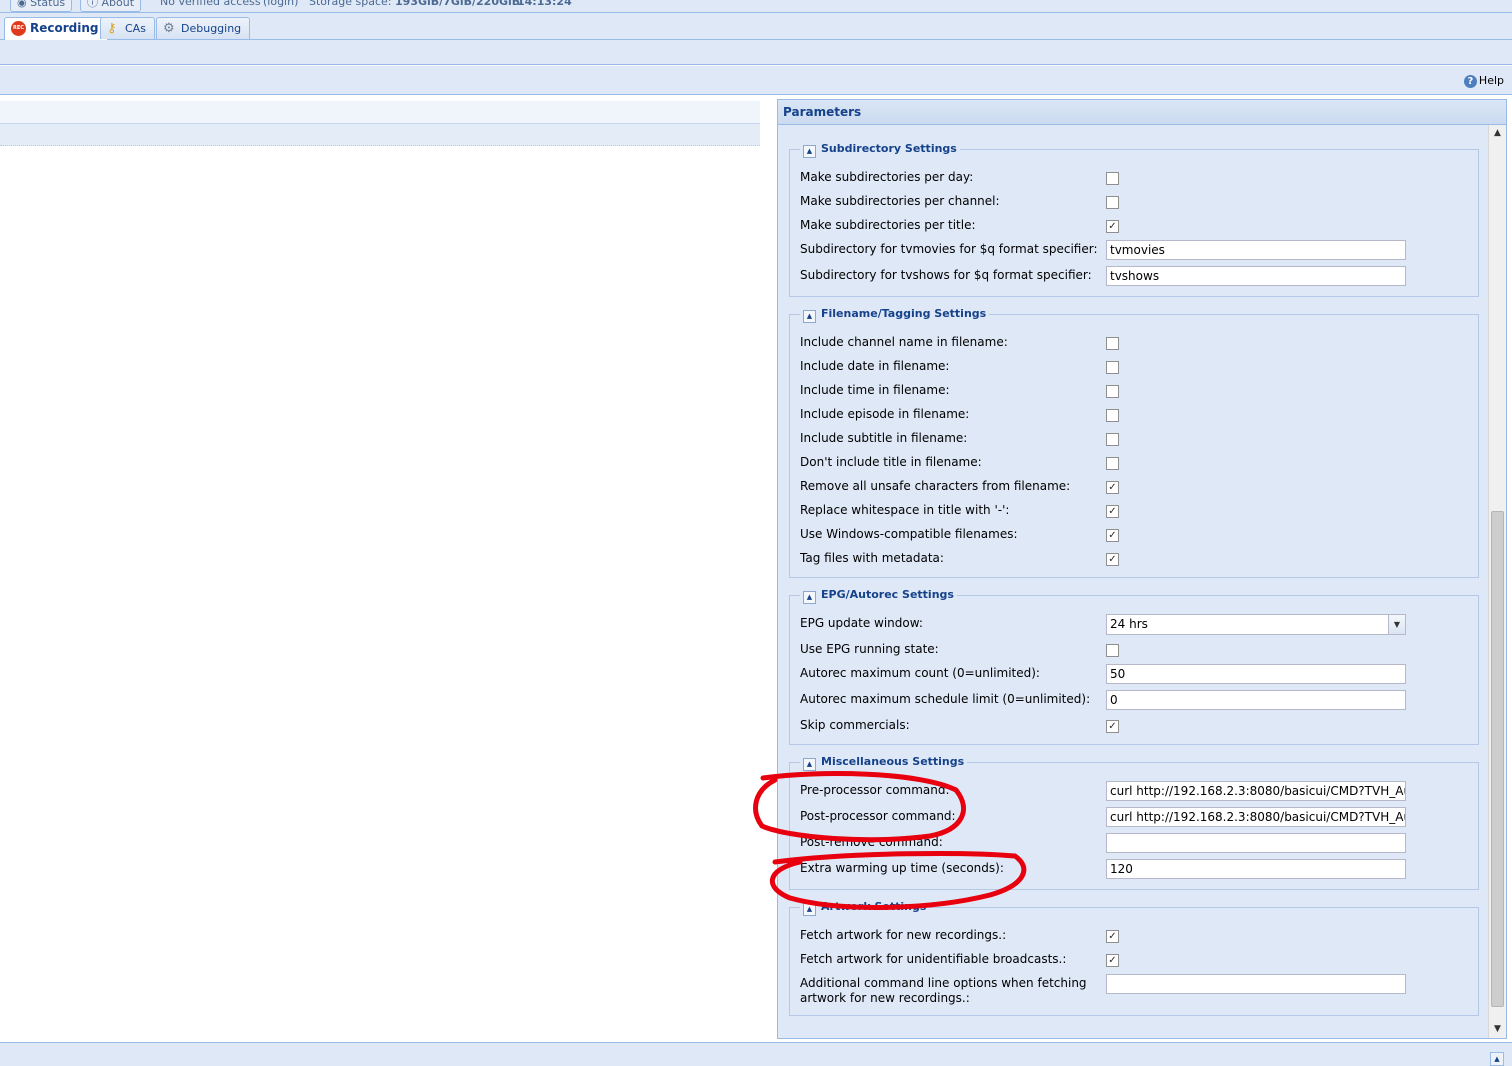 This screenshot has width=1512, height=1066. I want to click on remove-unsafe-checkbox: ✓, so click(1112, 487).